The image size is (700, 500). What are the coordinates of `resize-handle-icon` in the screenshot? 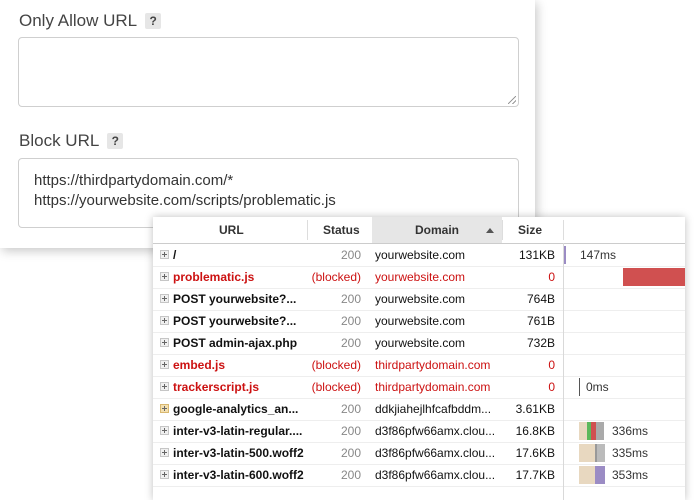 It's located at (512, 100).